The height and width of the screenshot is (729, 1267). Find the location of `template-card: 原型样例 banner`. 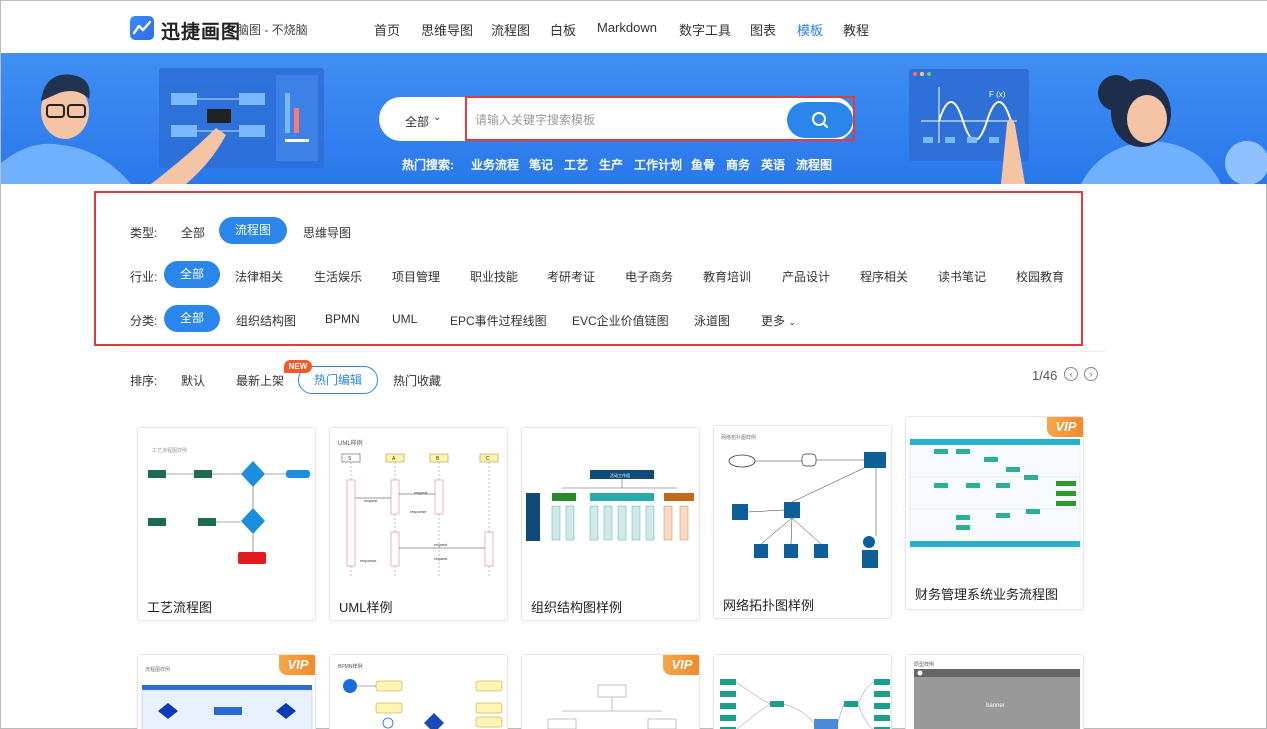

template-card: 原型样例 banner is located at coordinates (994, 691).